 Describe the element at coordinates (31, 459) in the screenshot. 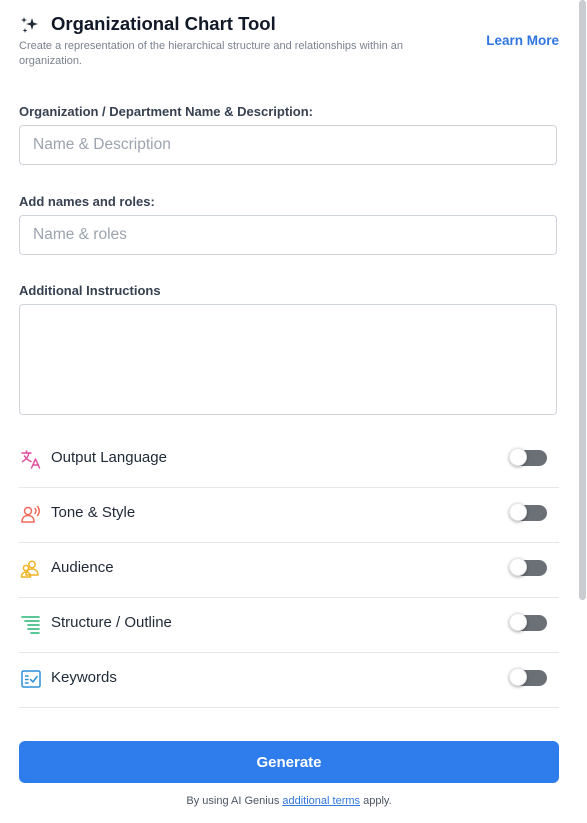

I see `translate-icon` at that location.